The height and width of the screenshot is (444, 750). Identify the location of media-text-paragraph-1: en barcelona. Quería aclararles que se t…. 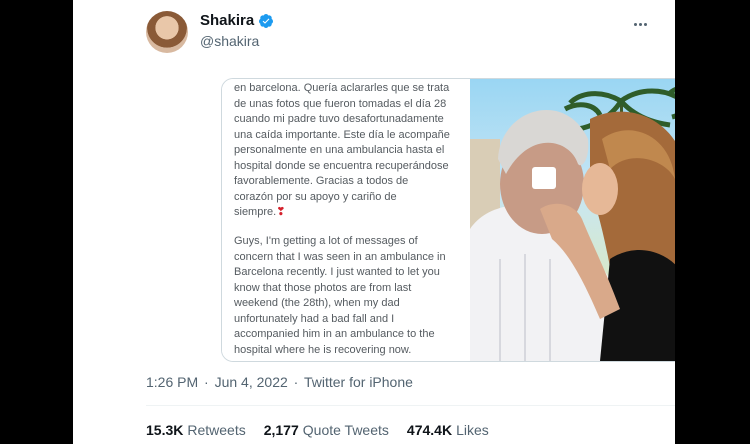
(348, 151).